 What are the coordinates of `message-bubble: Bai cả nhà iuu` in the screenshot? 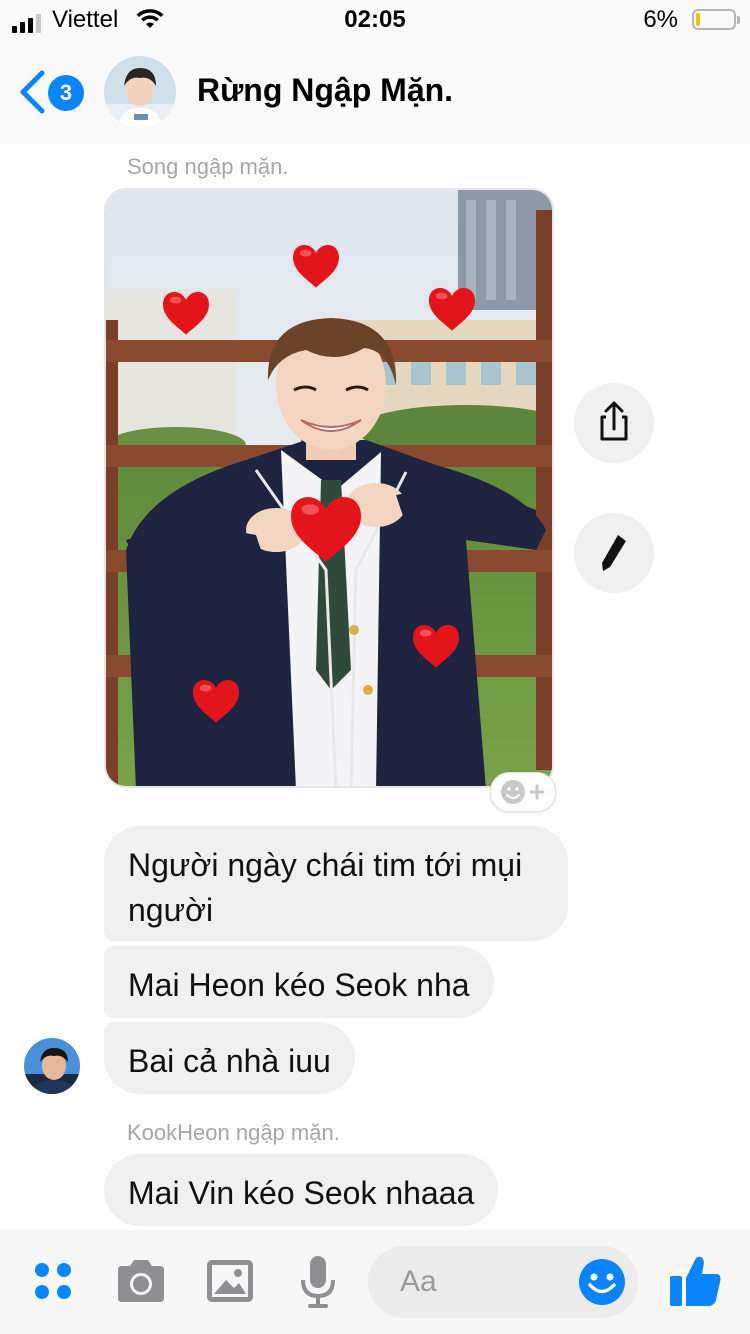 It's located at (229, 1058).